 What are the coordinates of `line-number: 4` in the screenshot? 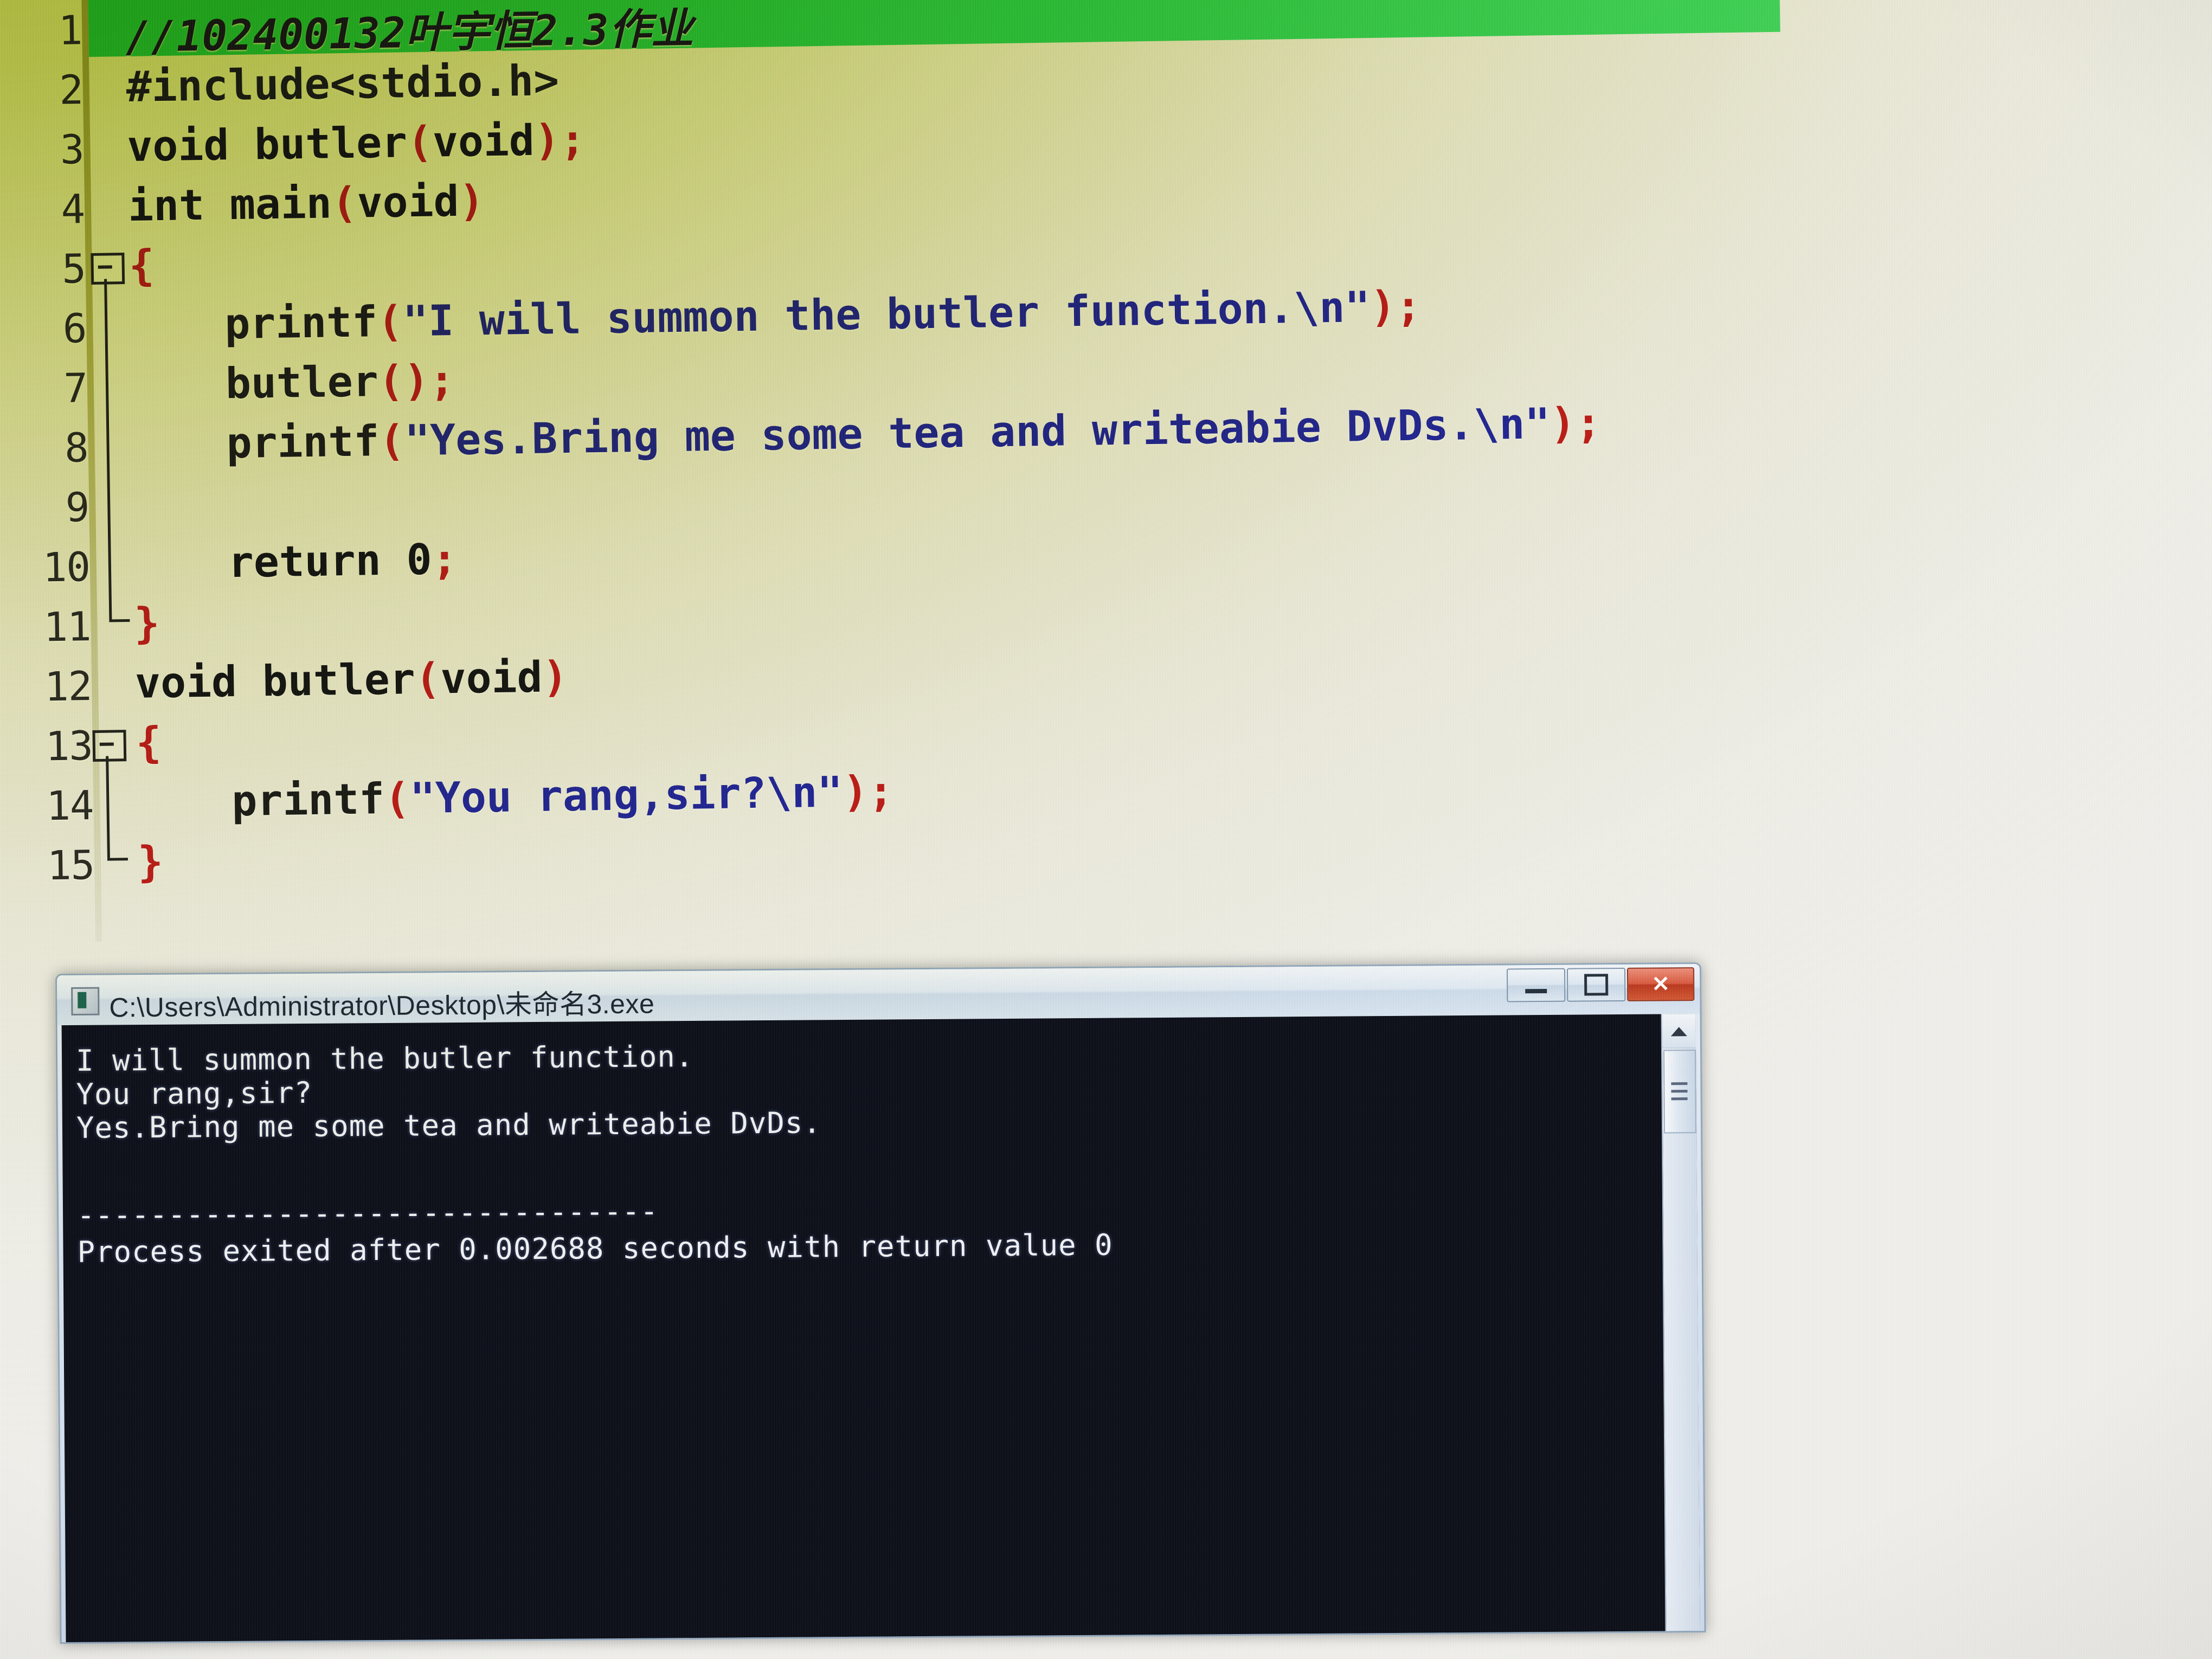 It's located at (72, 209).